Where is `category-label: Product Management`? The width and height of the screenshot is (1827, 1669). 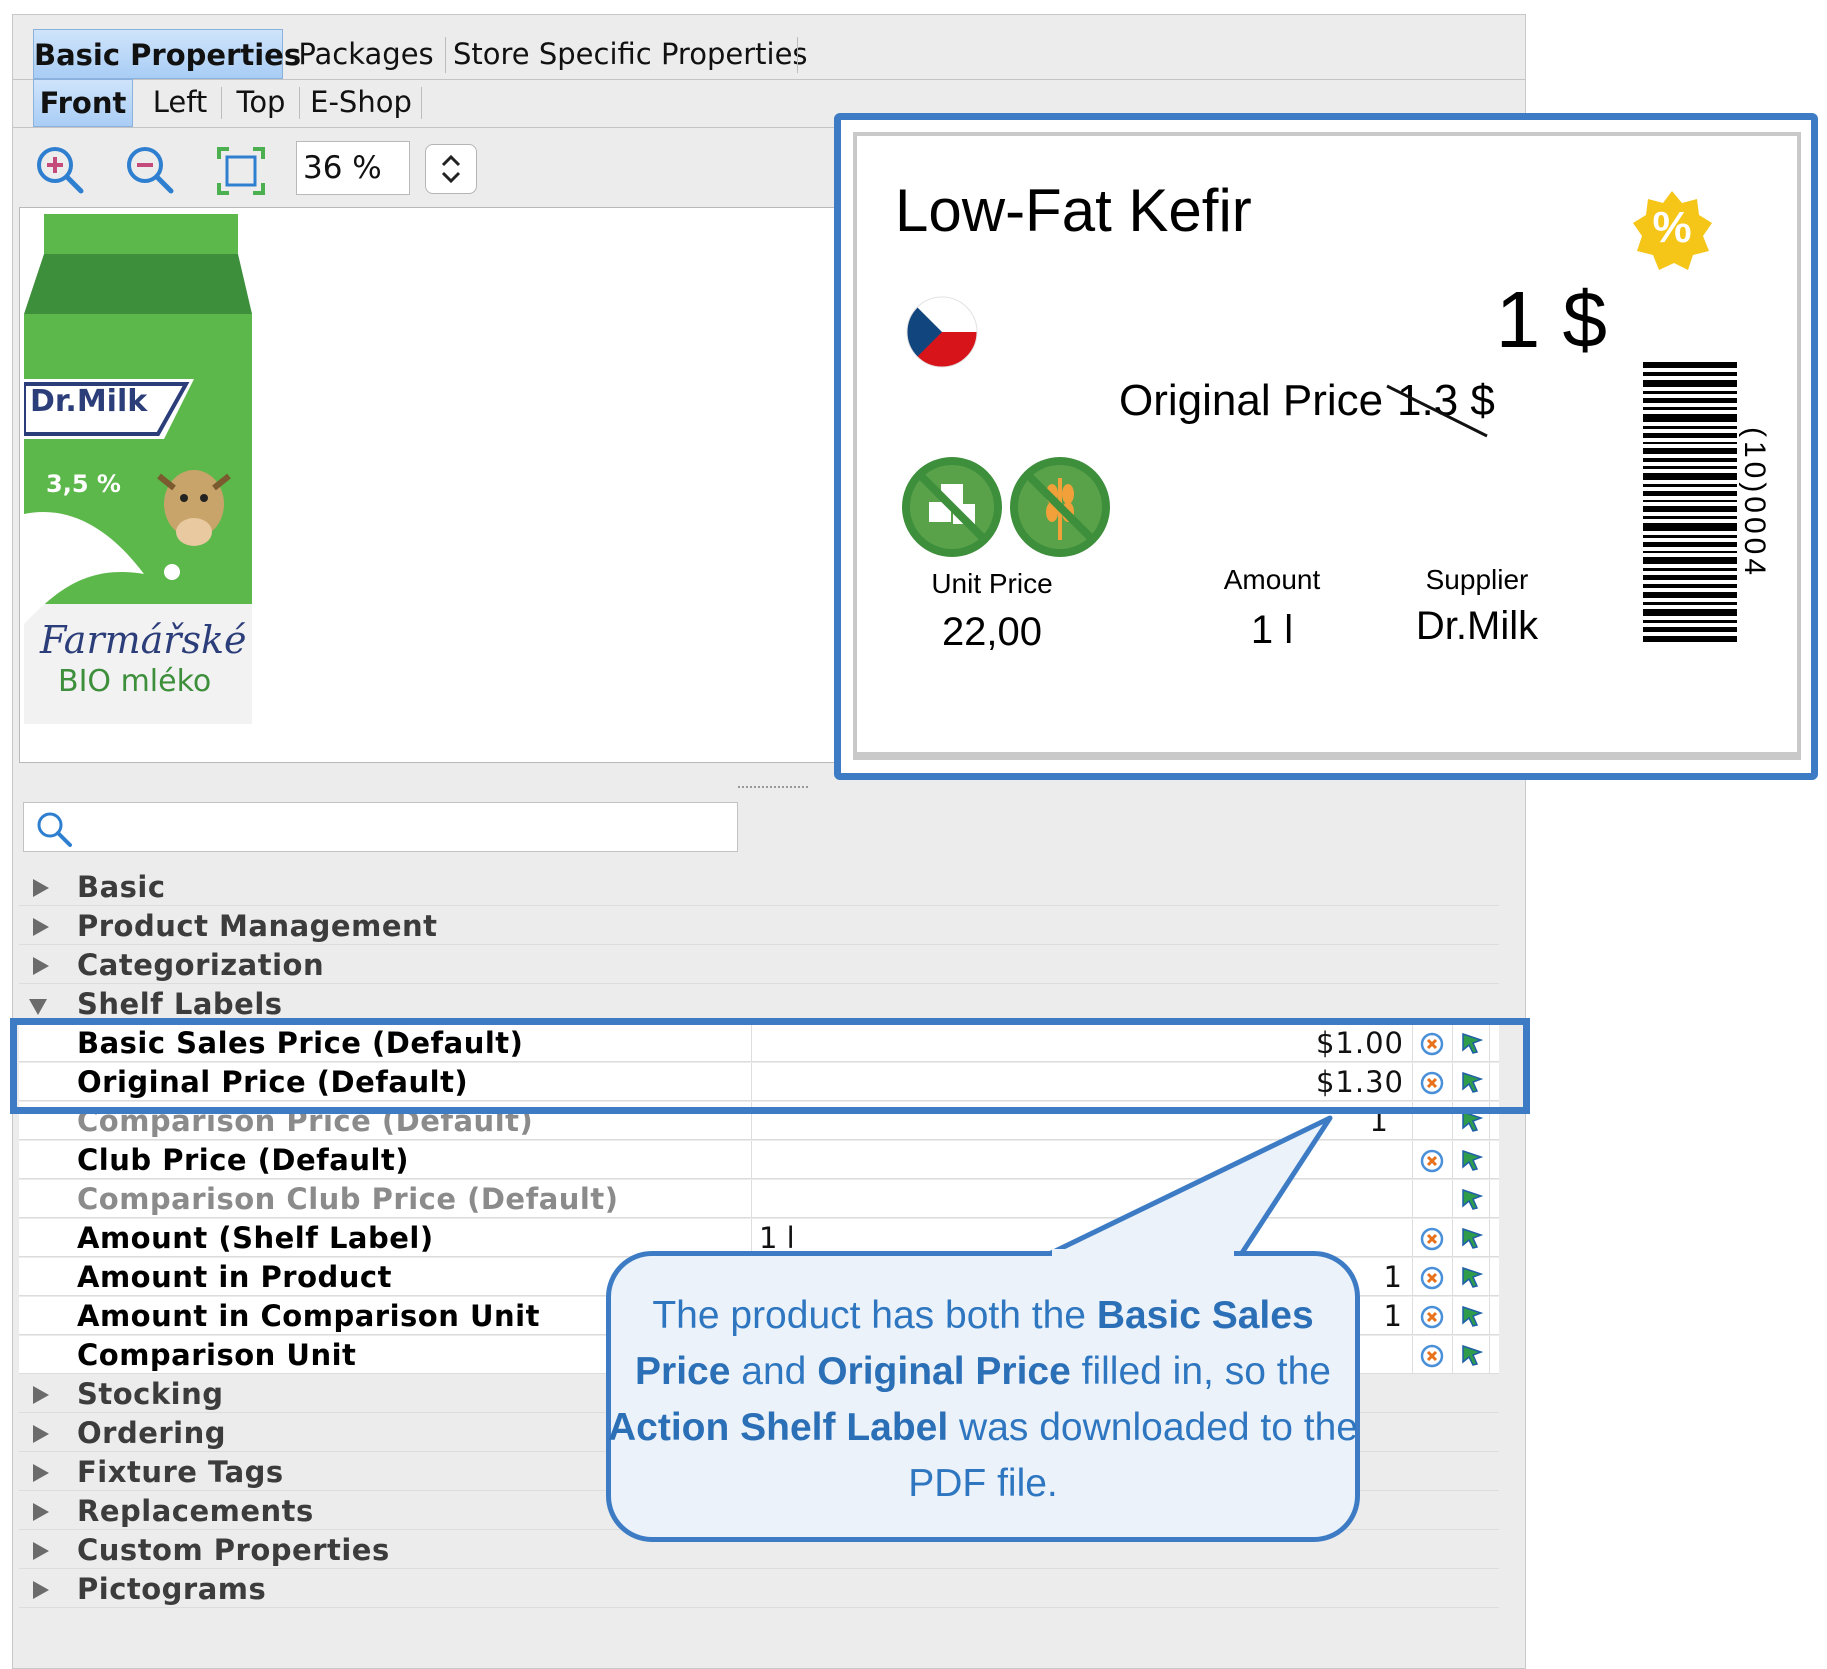 category-label: Product Management is located at coordinates (257, 926).